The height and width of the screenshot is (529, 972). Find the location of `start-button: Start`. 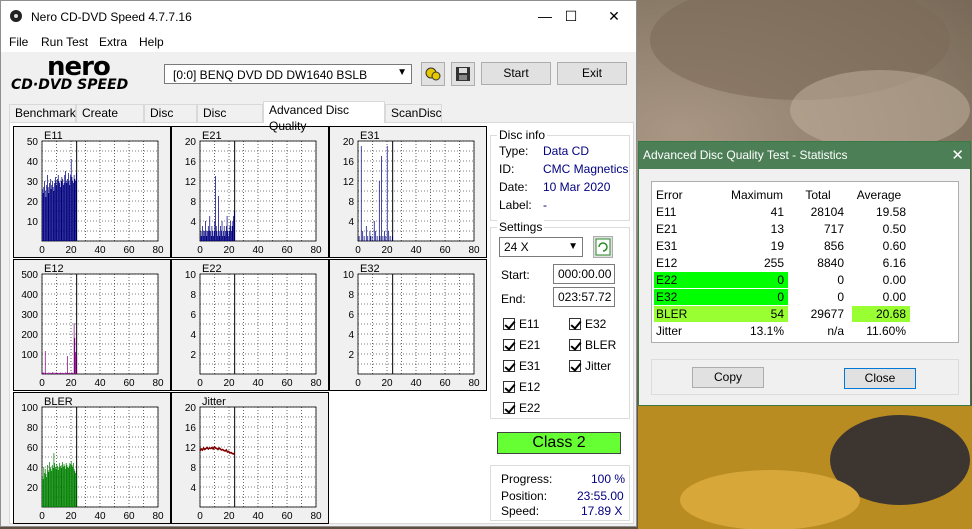

start-button: Start is located at coordinates (516, 73).